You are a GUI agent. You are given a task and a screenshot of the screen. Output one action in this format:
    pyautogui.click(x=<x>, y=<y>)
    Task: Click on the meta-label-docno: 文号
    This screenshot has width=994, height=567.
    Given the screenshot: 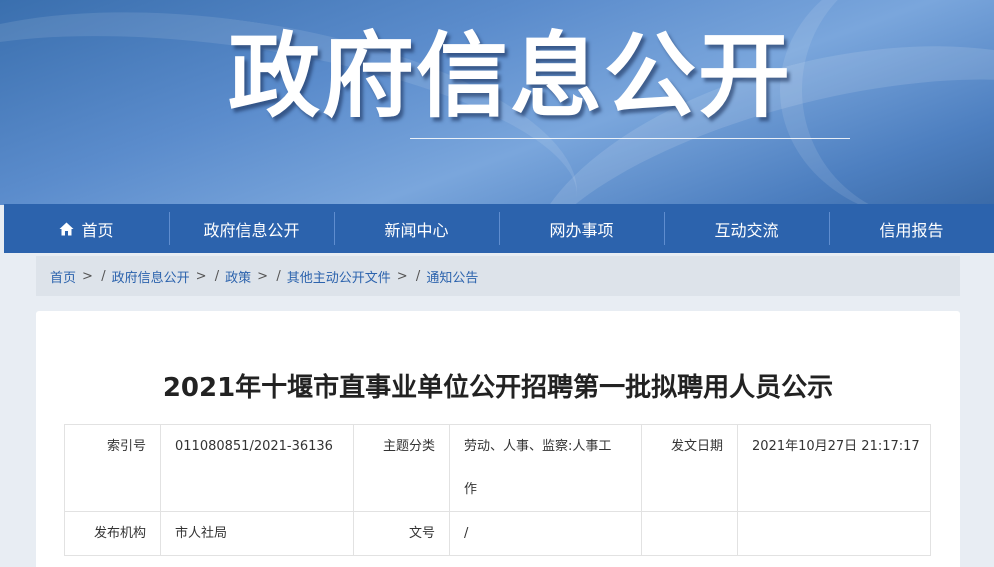 What is the action you would take?
    pyautogui.click(x=401, y=533)
    